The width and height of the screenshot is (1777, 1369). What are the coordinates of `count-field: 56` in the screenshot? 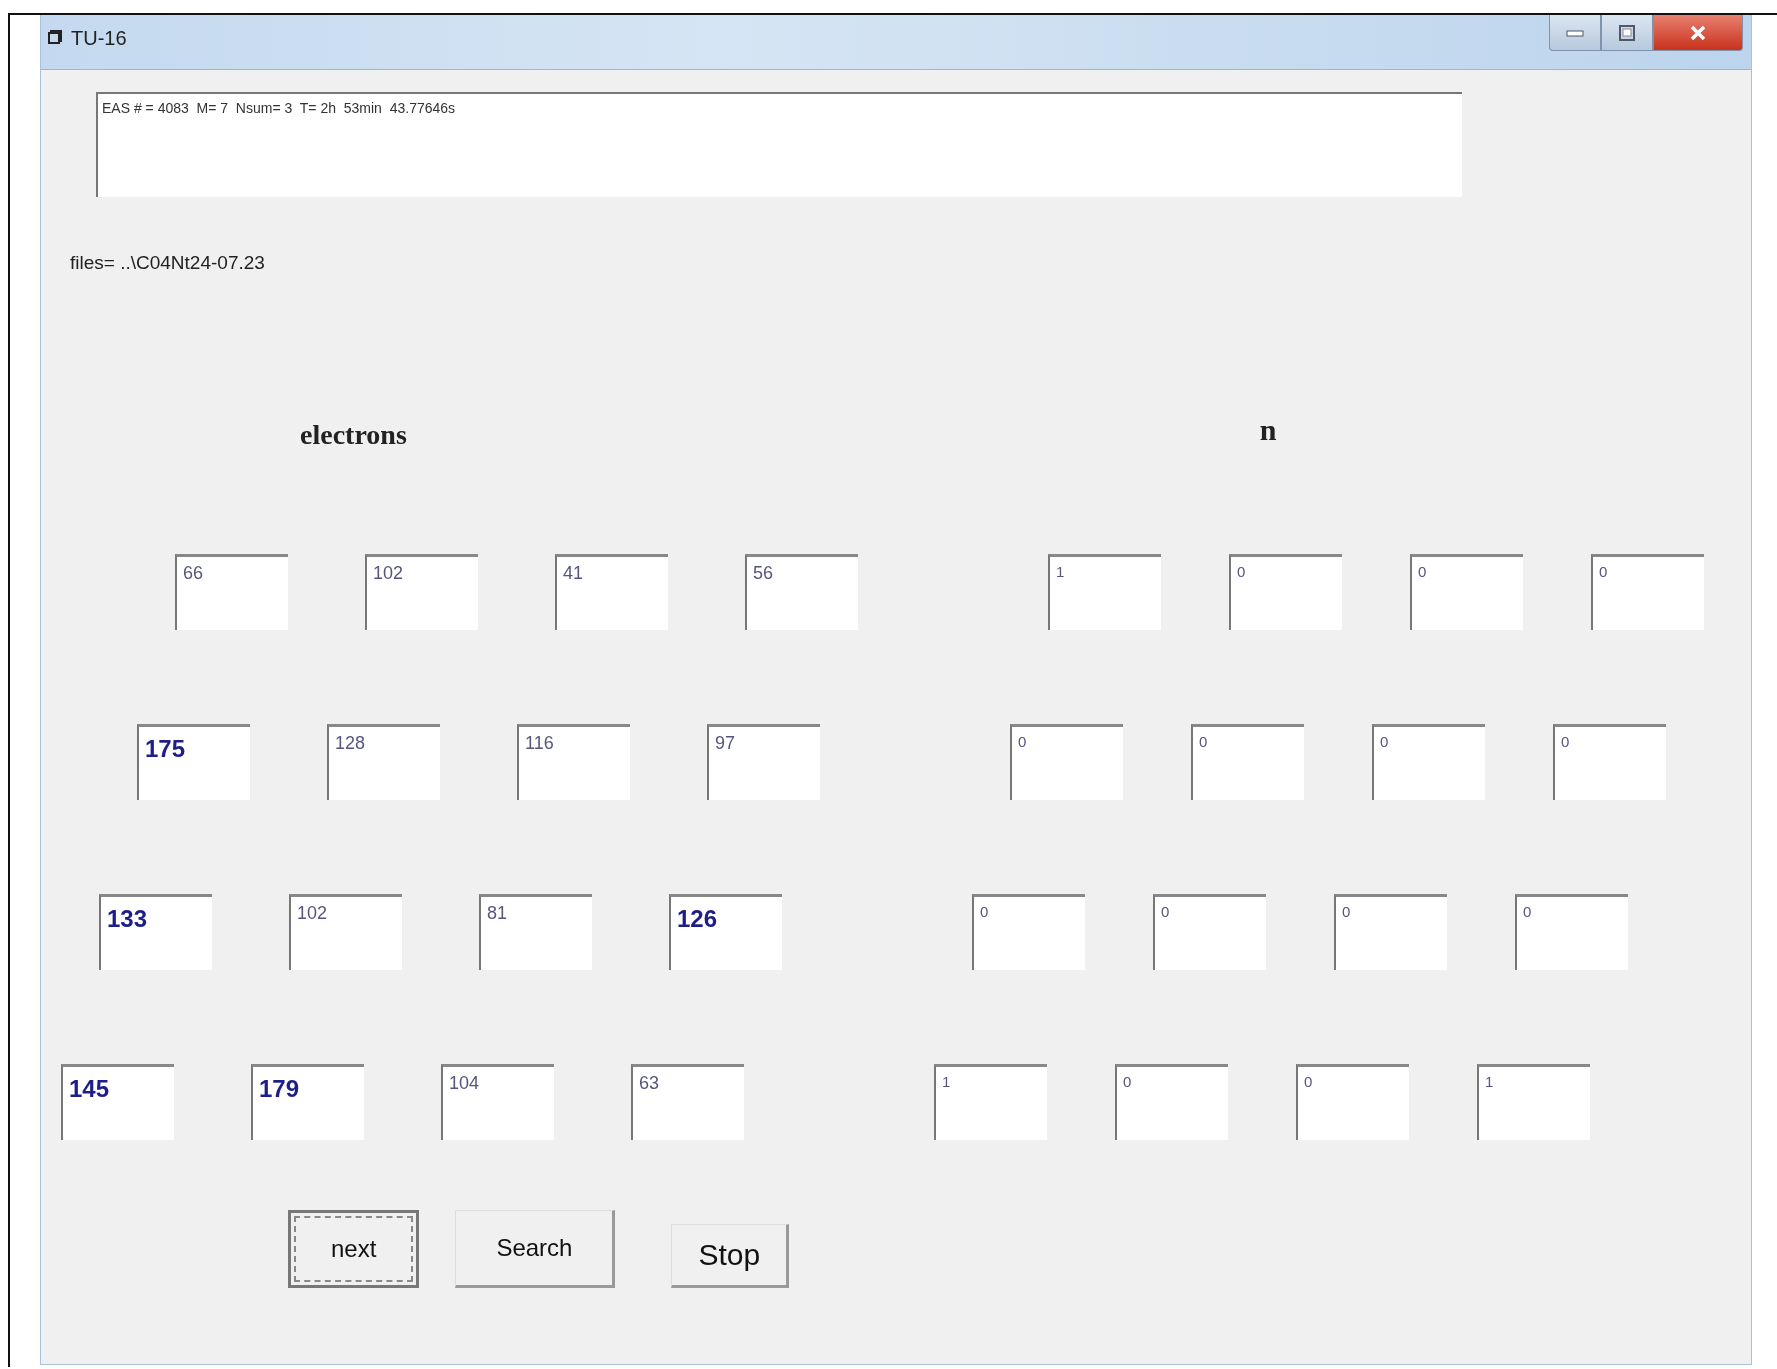 It's located at (801, 592).